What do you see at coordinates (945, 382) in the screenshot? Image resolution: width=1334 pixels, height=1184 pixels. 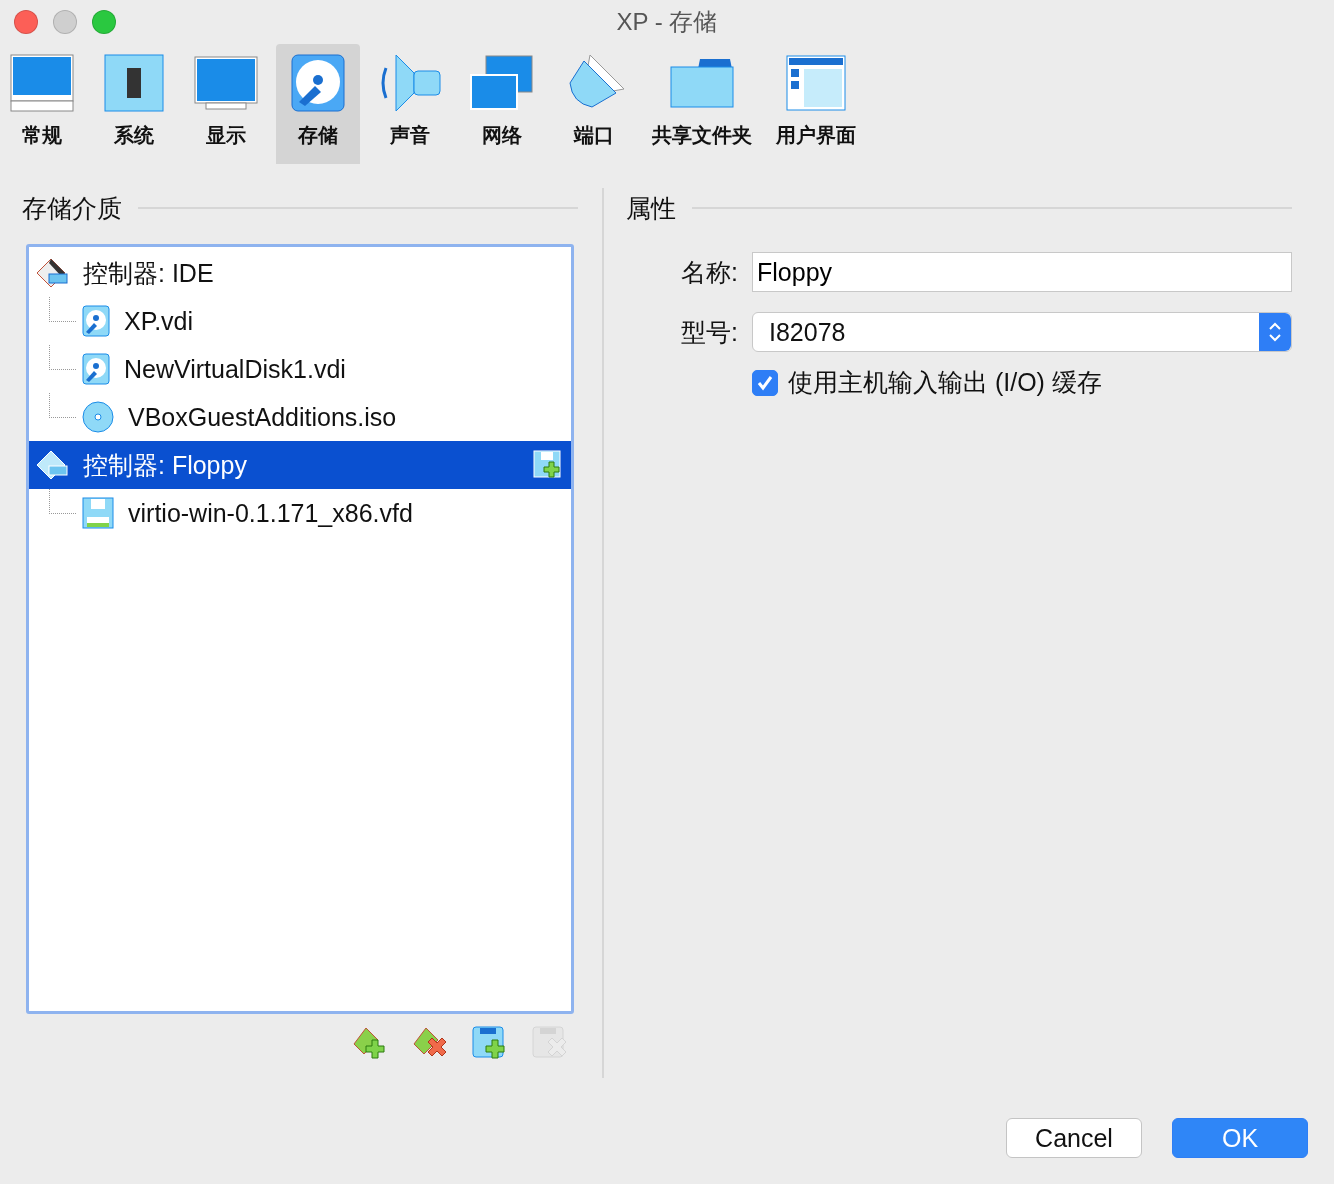 I see `checkbox-label: 使用主机输入输出 (I/O) 缓存` at bounding box center [945, 382].